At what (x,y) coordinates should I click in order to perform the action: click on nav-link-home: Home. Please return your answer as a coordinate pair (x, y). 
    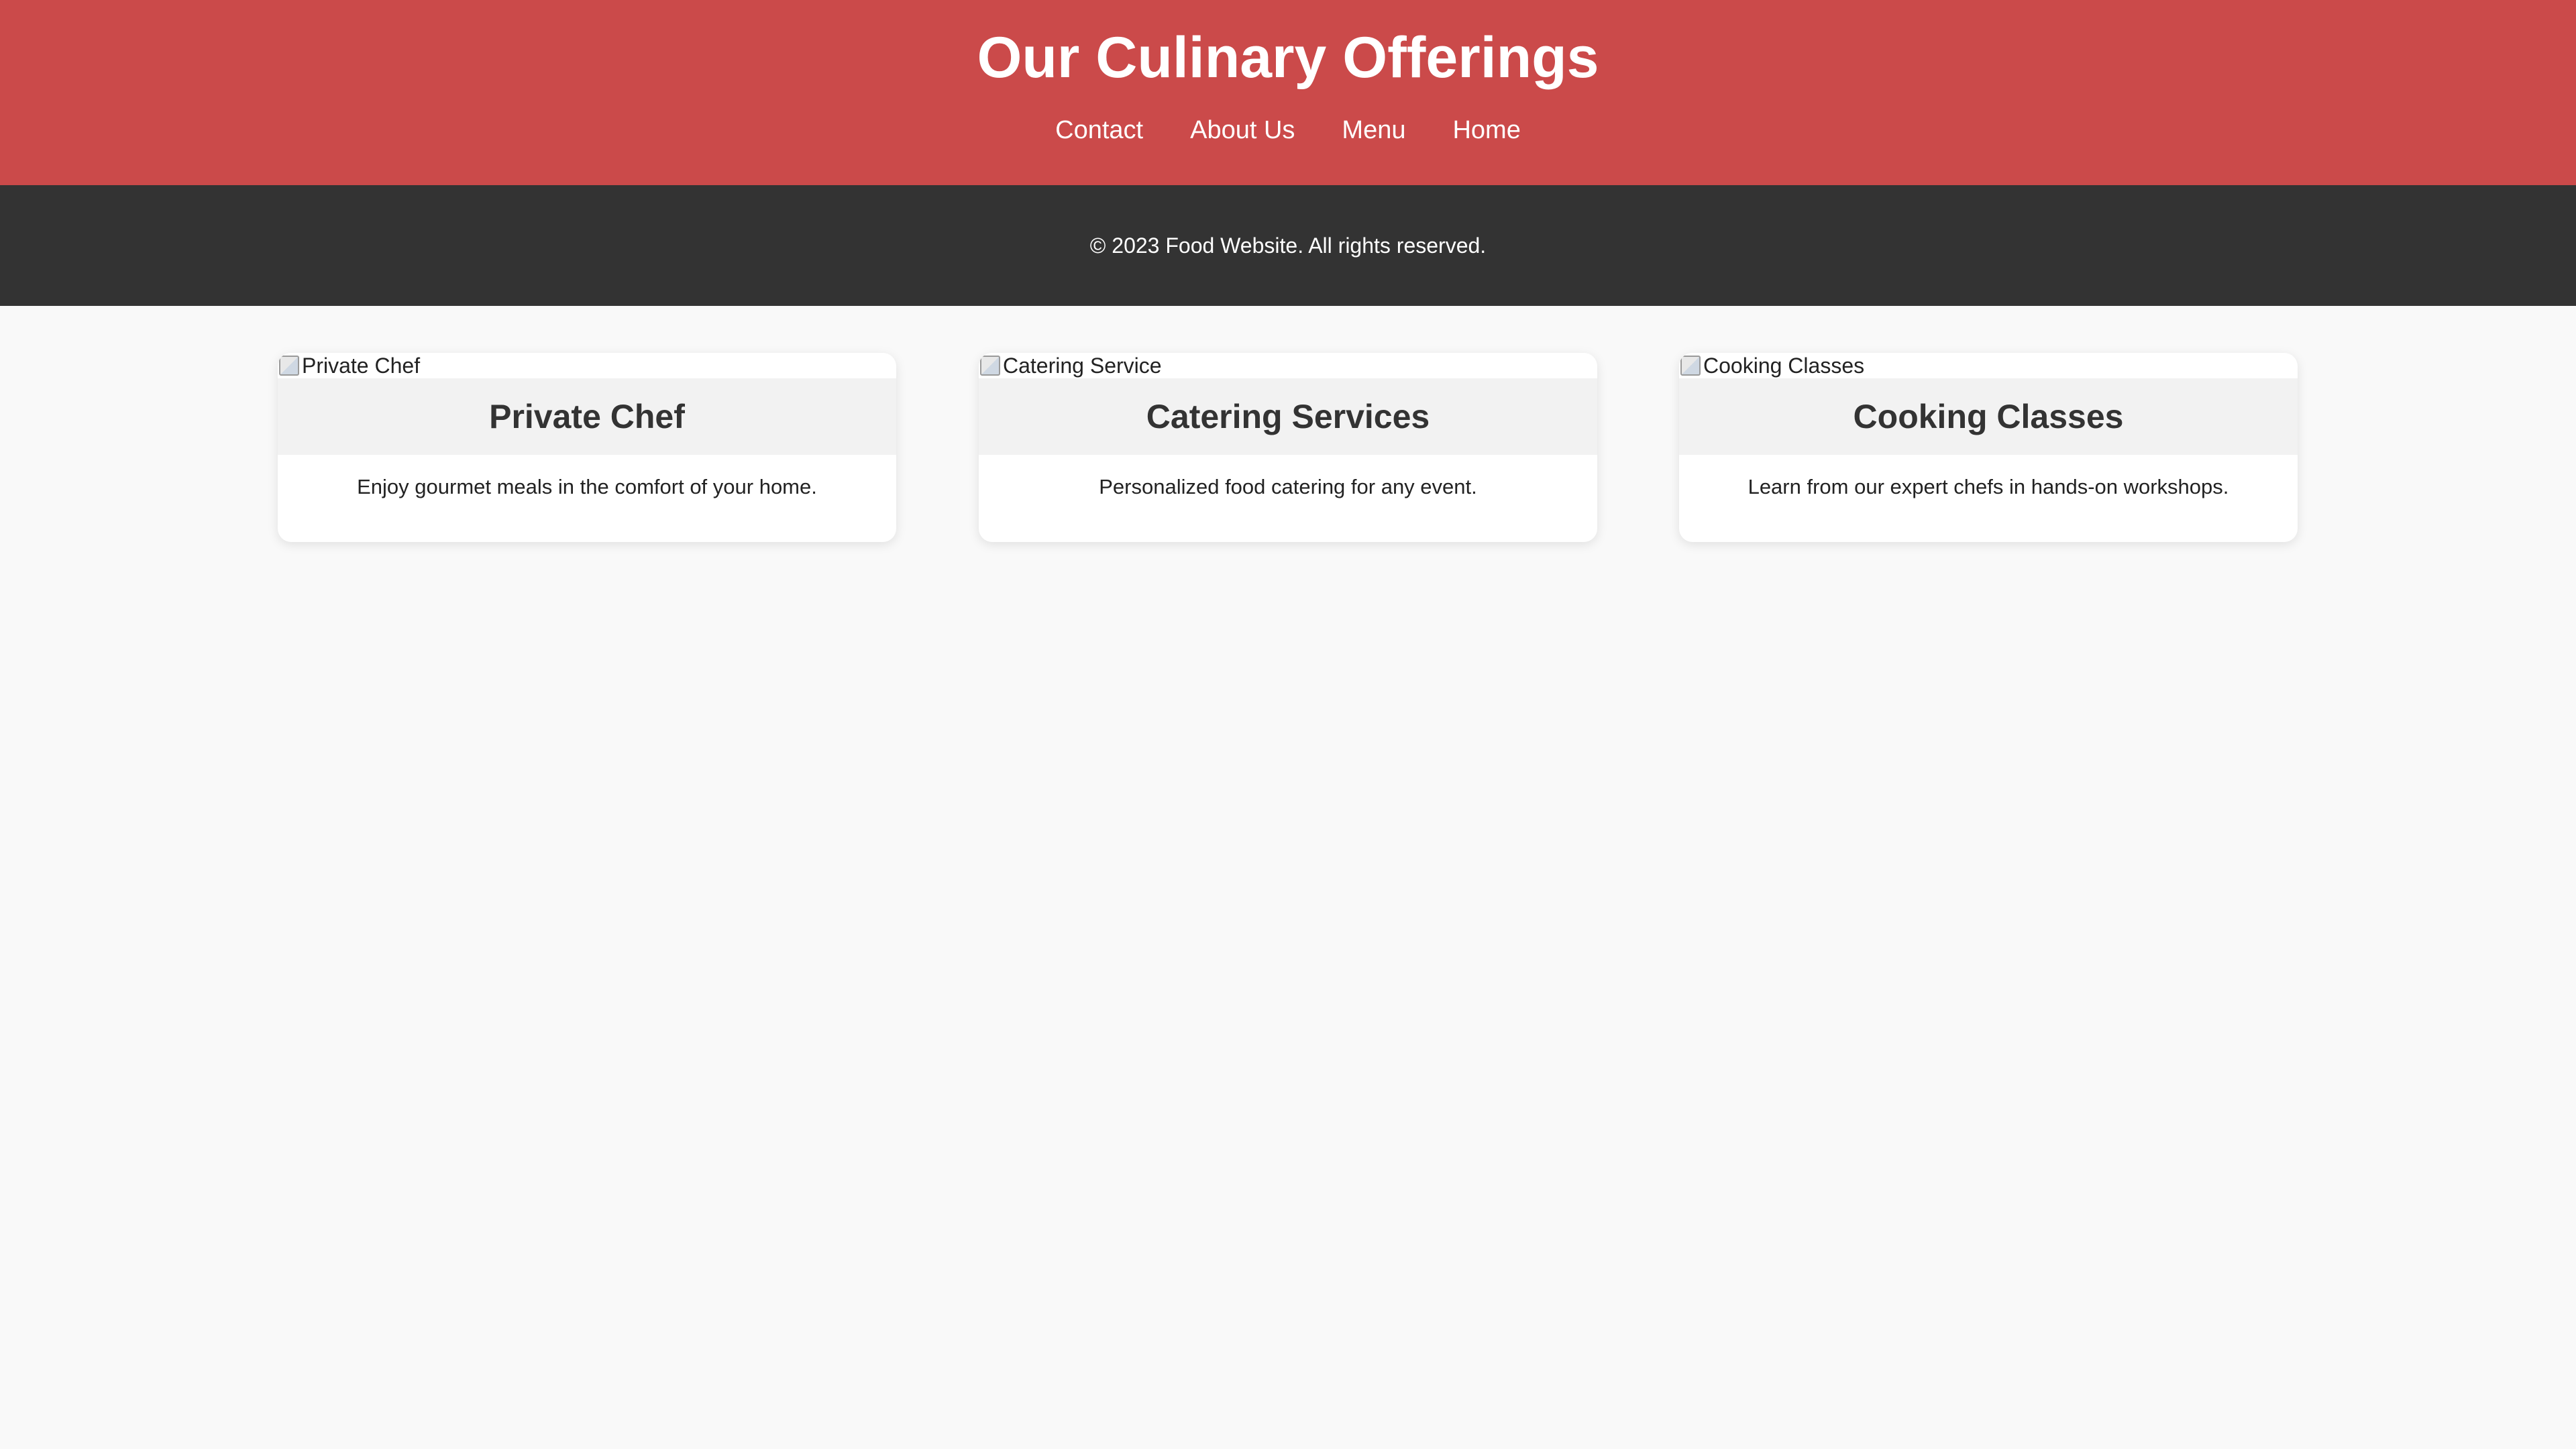
    Looking at the image, I should click on (1486, 130).